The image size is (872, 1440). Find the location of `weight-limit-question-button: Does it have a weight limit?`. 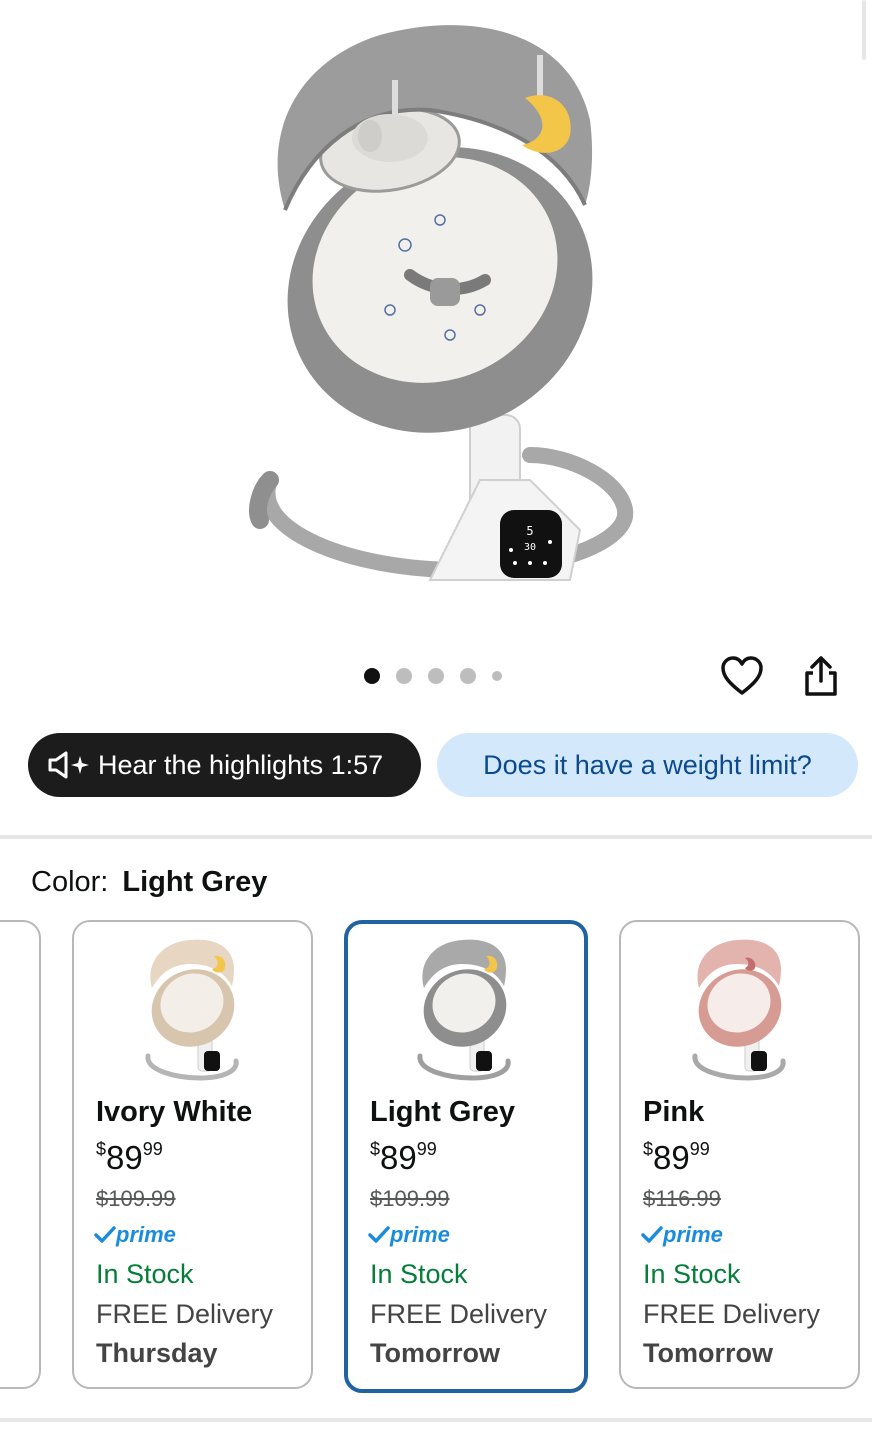

weight-limit-question-button: Does it have a weight limit? is located at coordinates (647, 765).